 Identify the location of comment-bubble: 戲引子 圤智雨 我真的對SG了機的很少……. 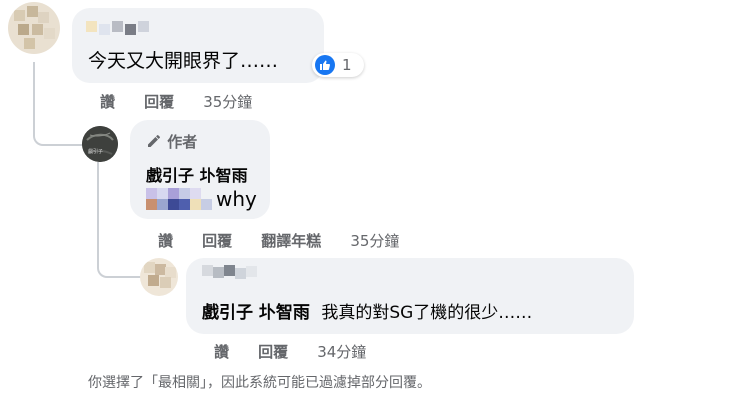
(410, 296).